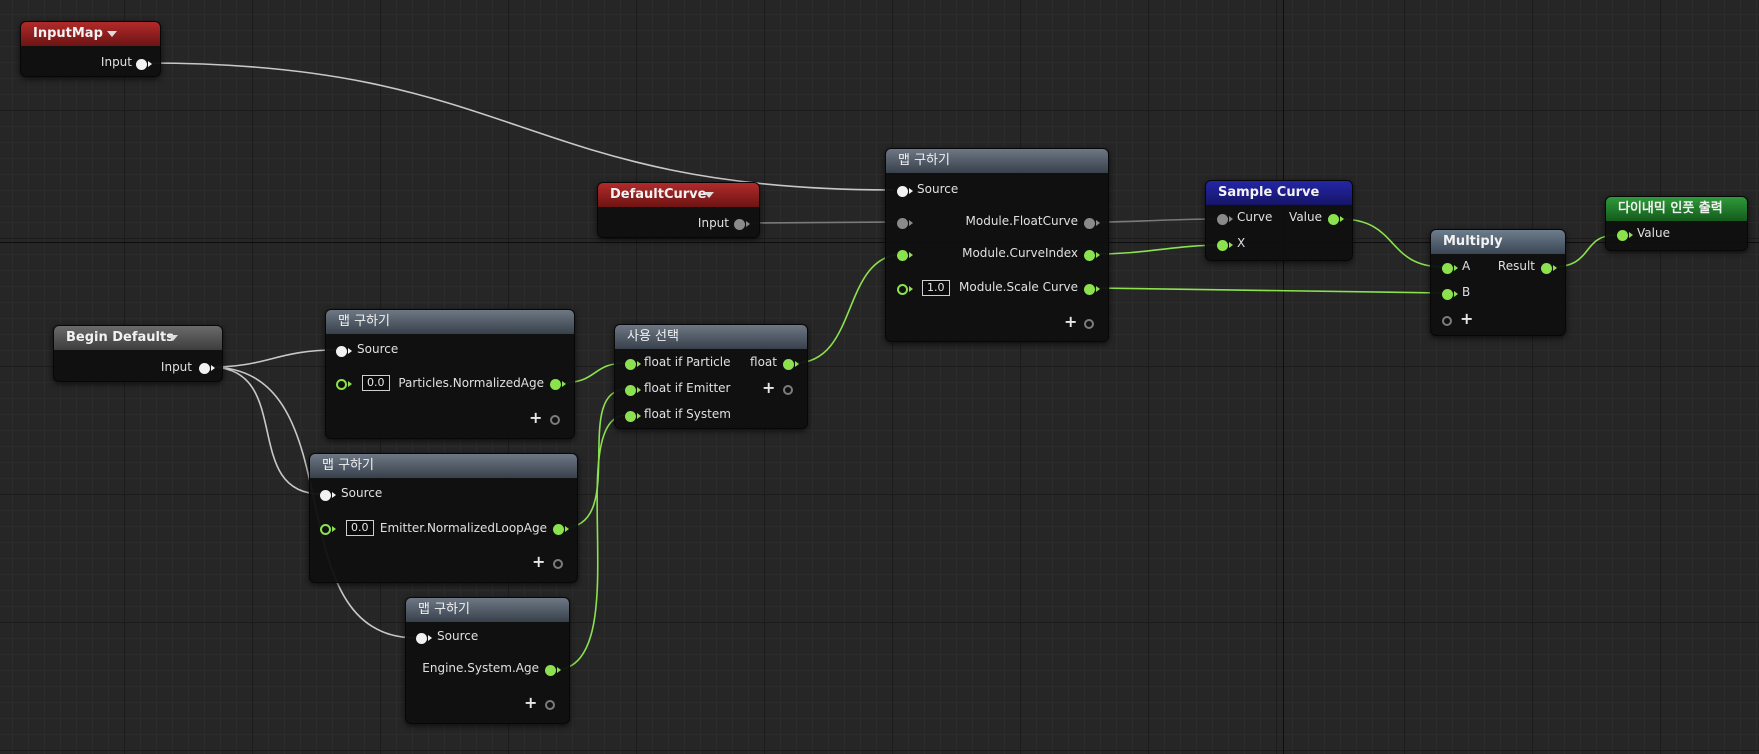 Image resolution: width=1759 pixels, height=754 pixels. What do you see at coordinates (630, 364) in the screenshot?
I see `input-pin-particle` at bounding box center [630, 364].